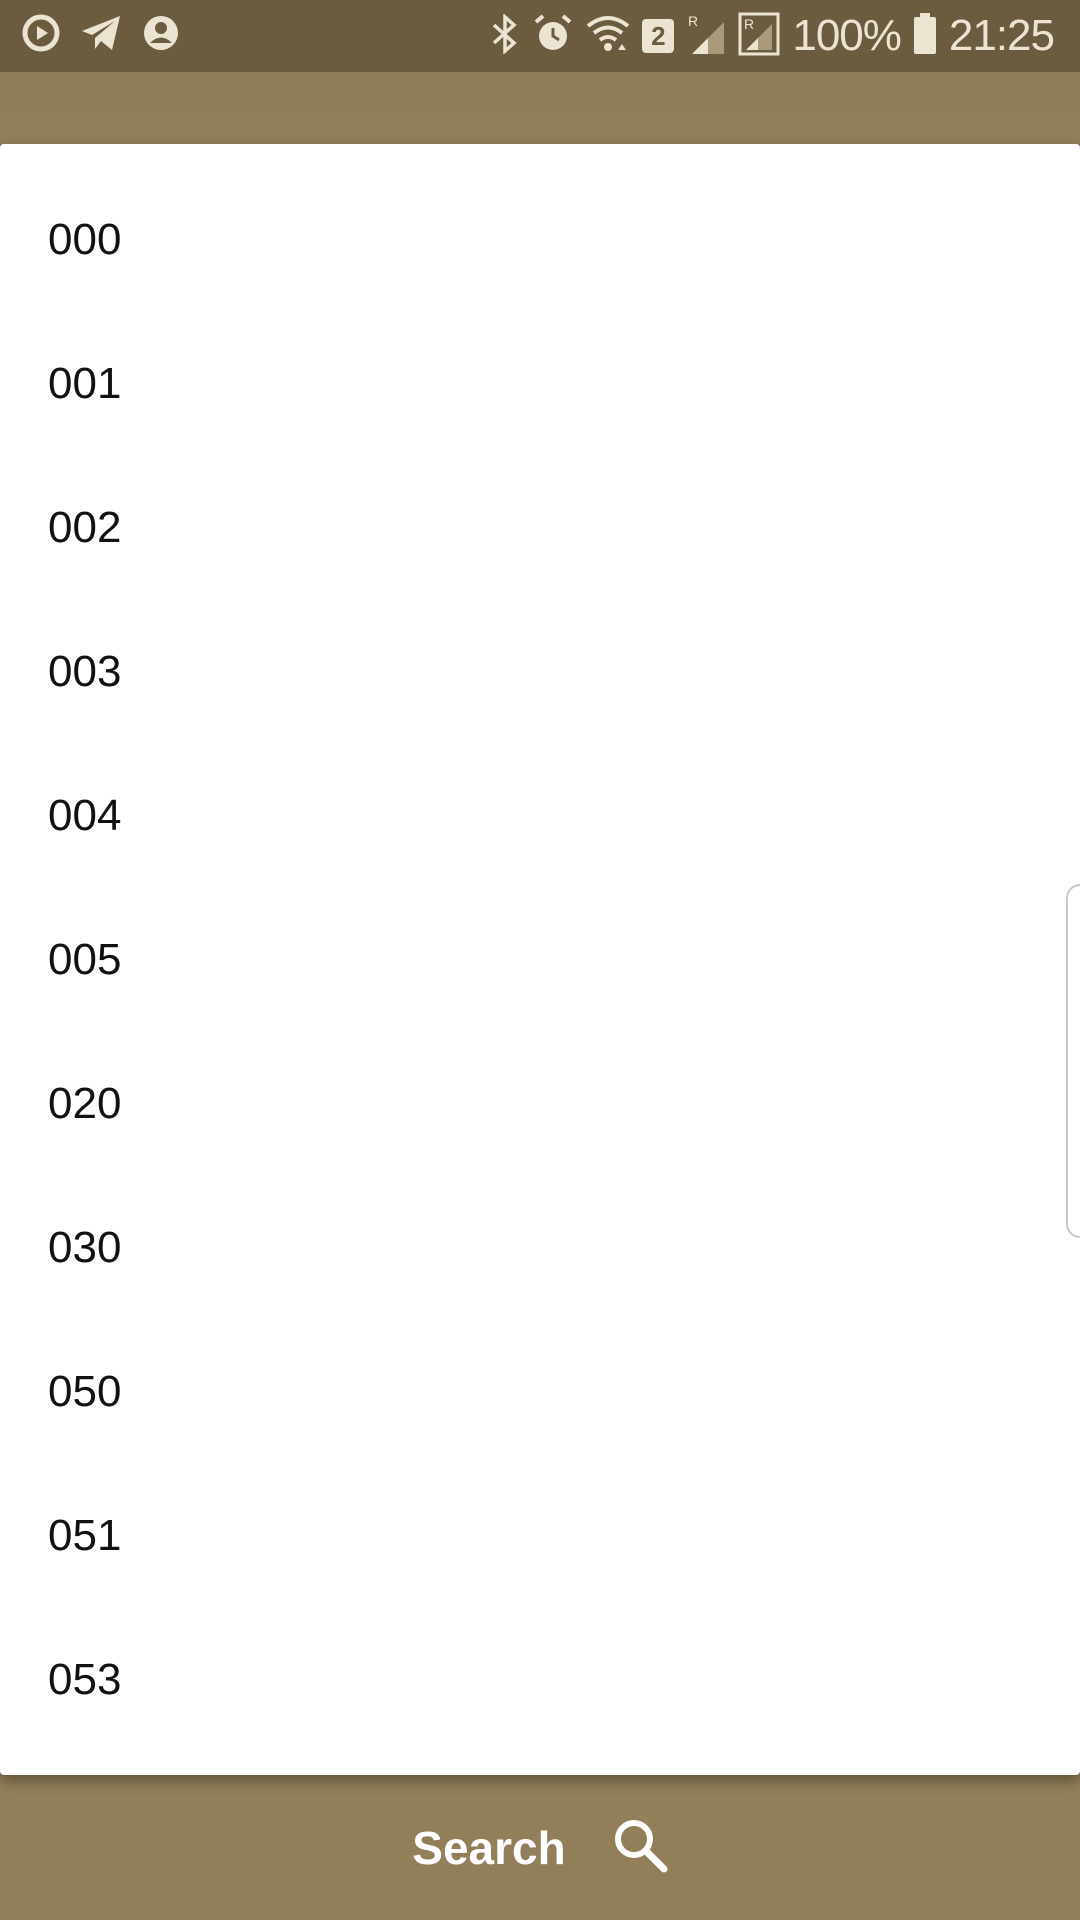 The image size is (1080, 1920). I want to click on play-circle-icon, so click(41, 35).